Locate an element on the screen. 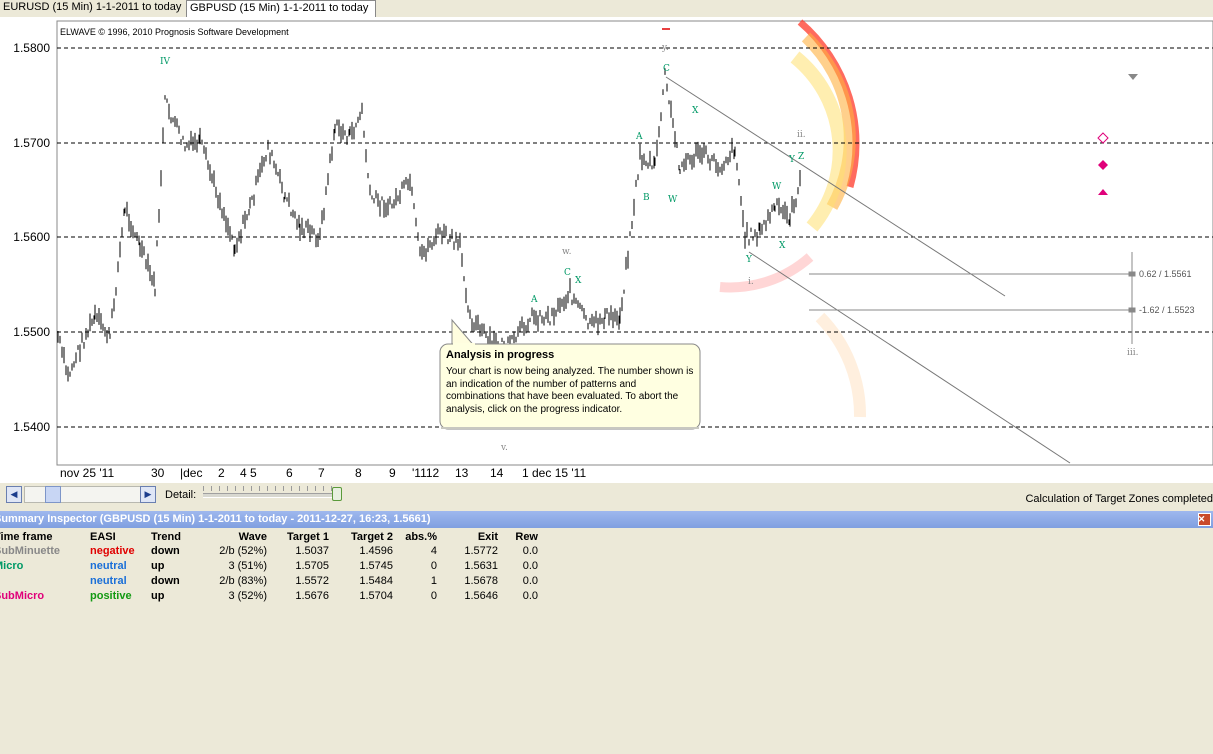  wave-label: iii. is located at coordinates (1133, 353).